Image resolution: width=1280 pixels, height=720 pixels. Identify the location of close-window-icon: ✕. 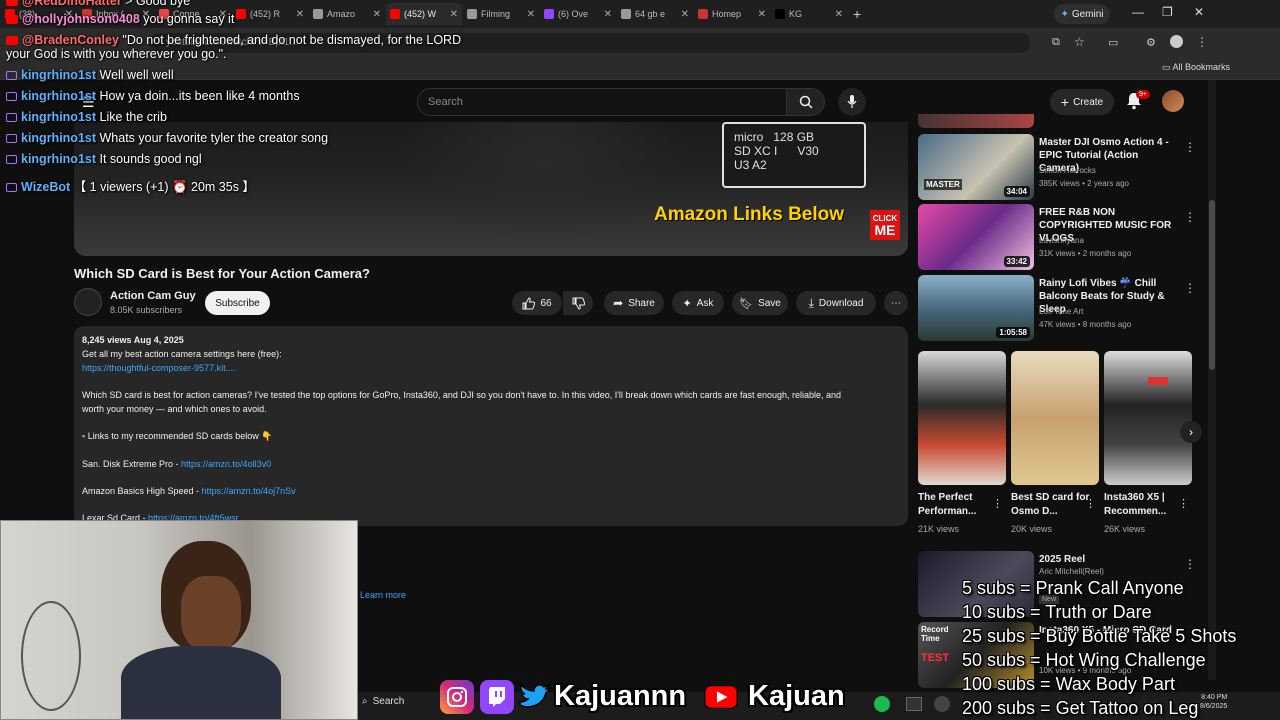
(1199, 12).